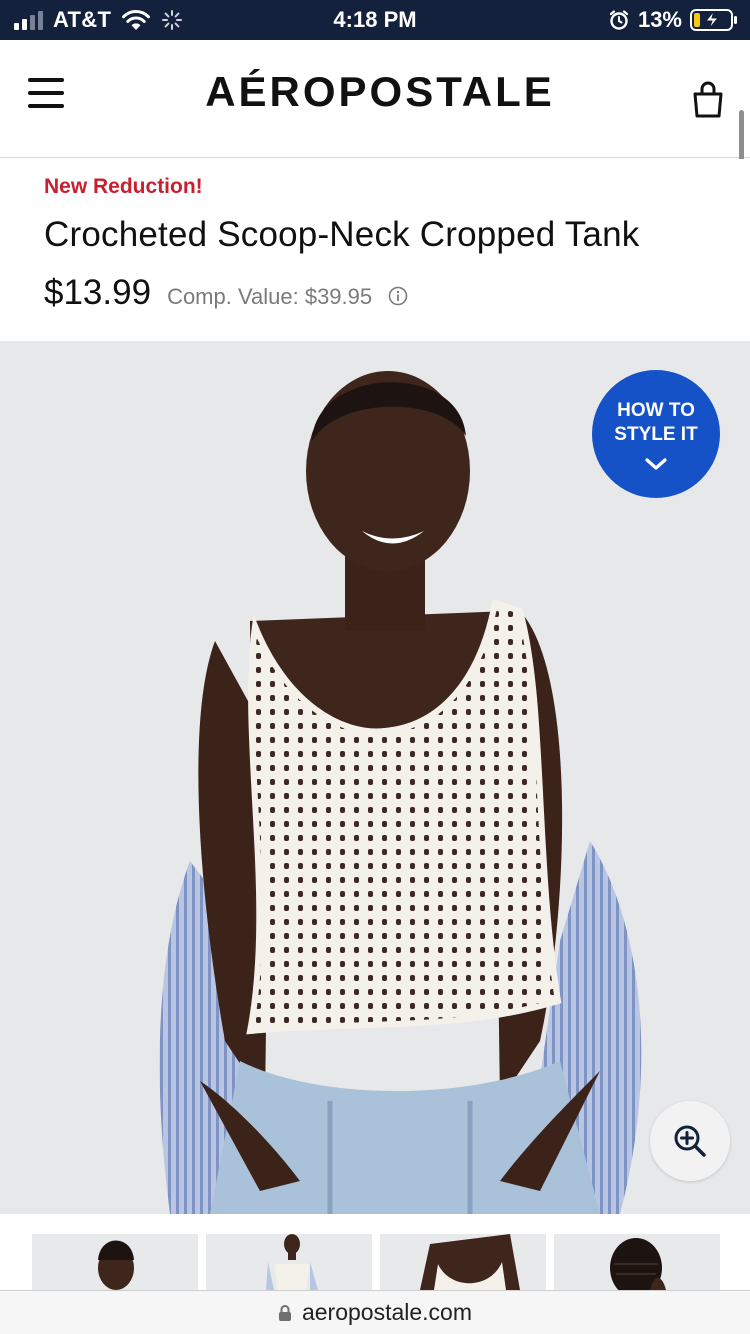 Image resolution: width=750 pixels, height=1334 pixels. What do you see at coordinates (656, 464) in the screenshot?
I see `chevron-down-icon` at bounding box center [656, 464].